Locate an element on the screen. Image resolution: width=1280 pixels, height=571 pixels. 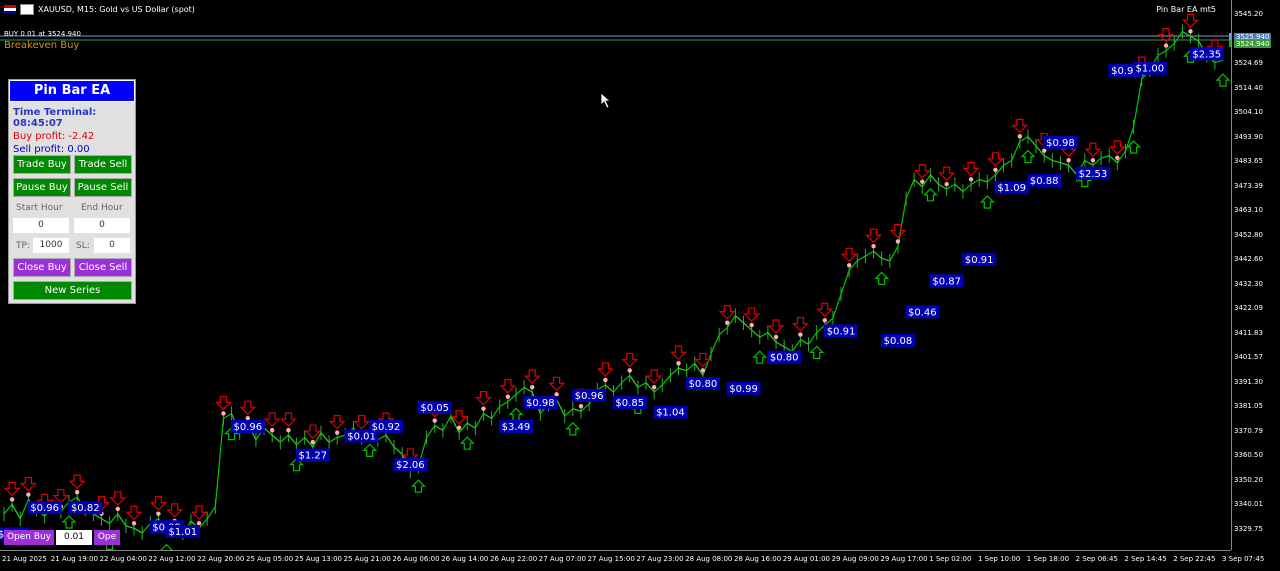
price-tick: 3493.90 is located at coordinates (1248, 136).